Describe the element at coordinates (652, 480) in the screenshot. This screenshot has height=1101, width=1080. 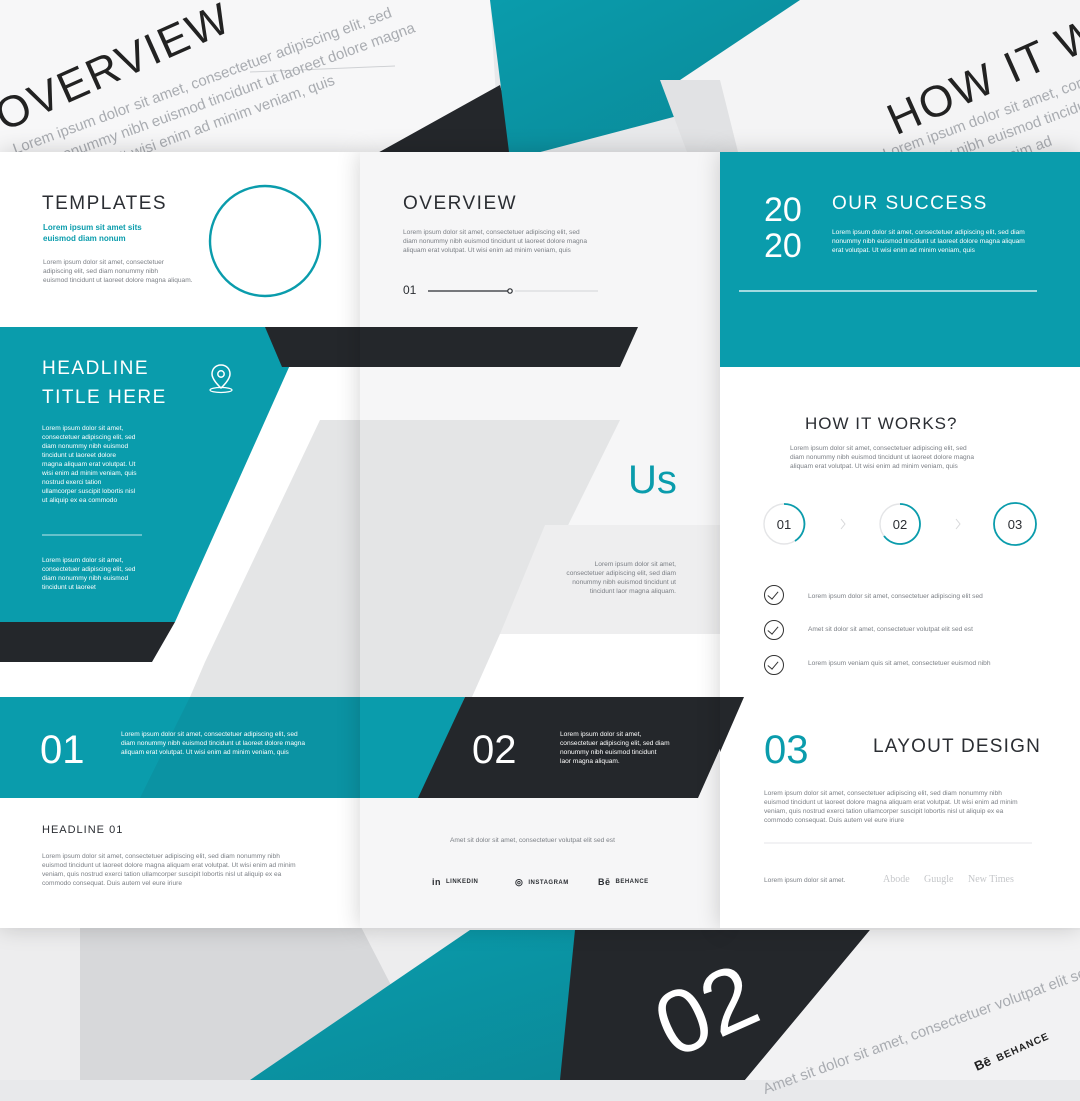
I see `us-label: Us` at that location.